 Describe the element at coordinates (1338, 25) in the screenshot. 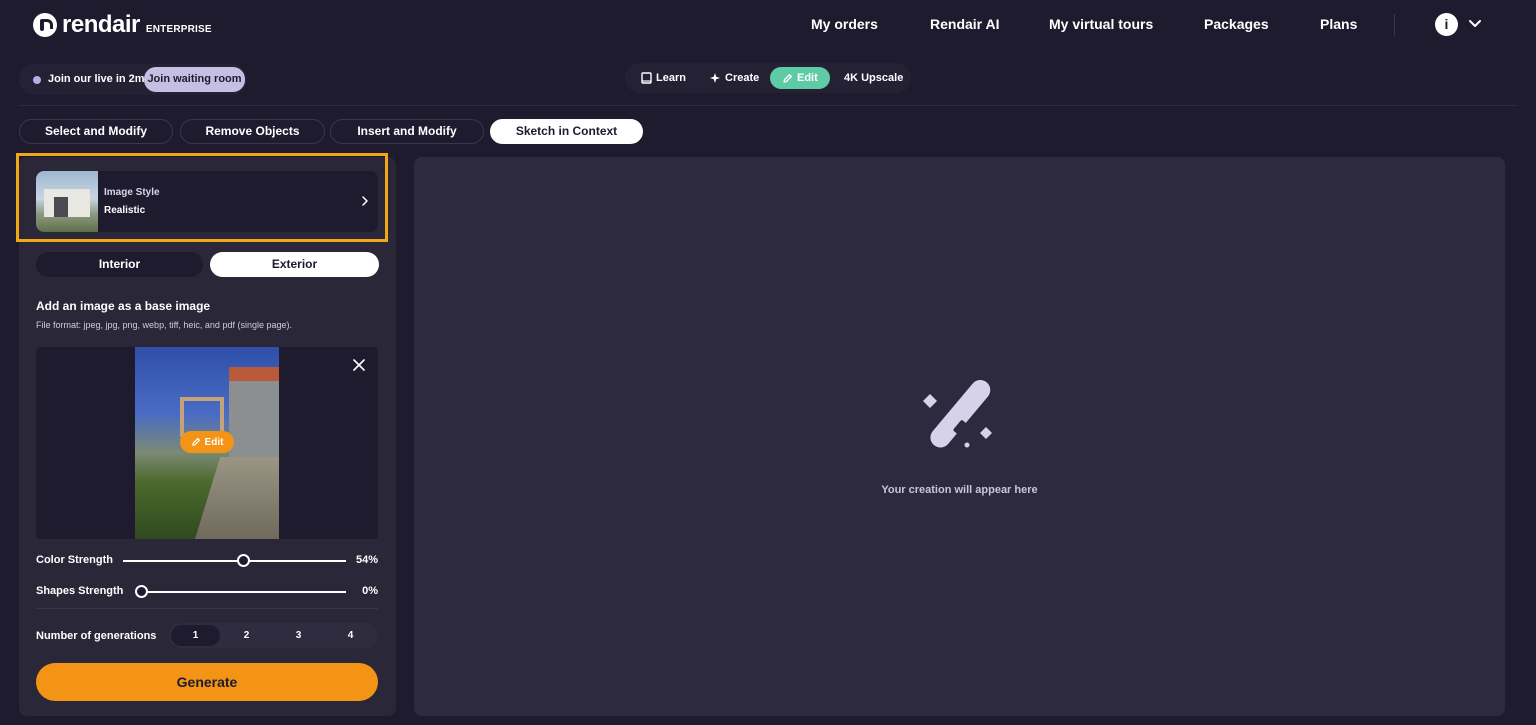

I see `nav-plans: Plans` at that location.